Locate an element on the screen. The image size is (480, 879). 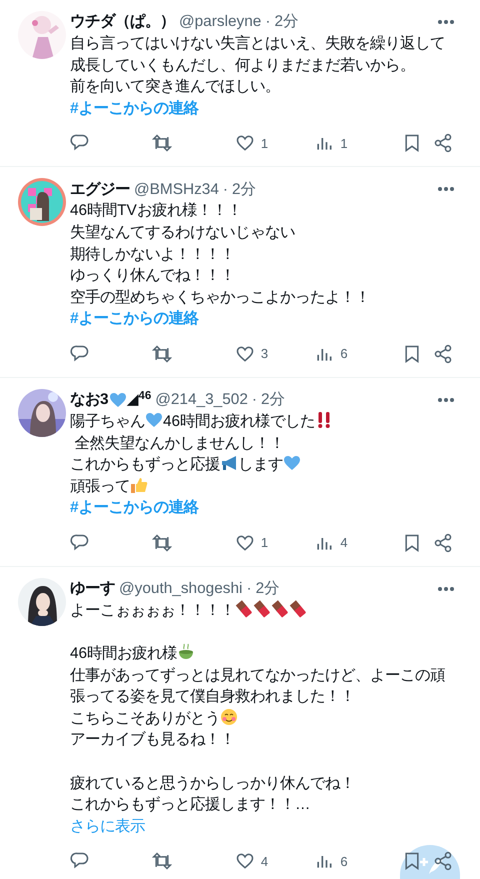
megaphone-icon is located at coordinates (229, 463).